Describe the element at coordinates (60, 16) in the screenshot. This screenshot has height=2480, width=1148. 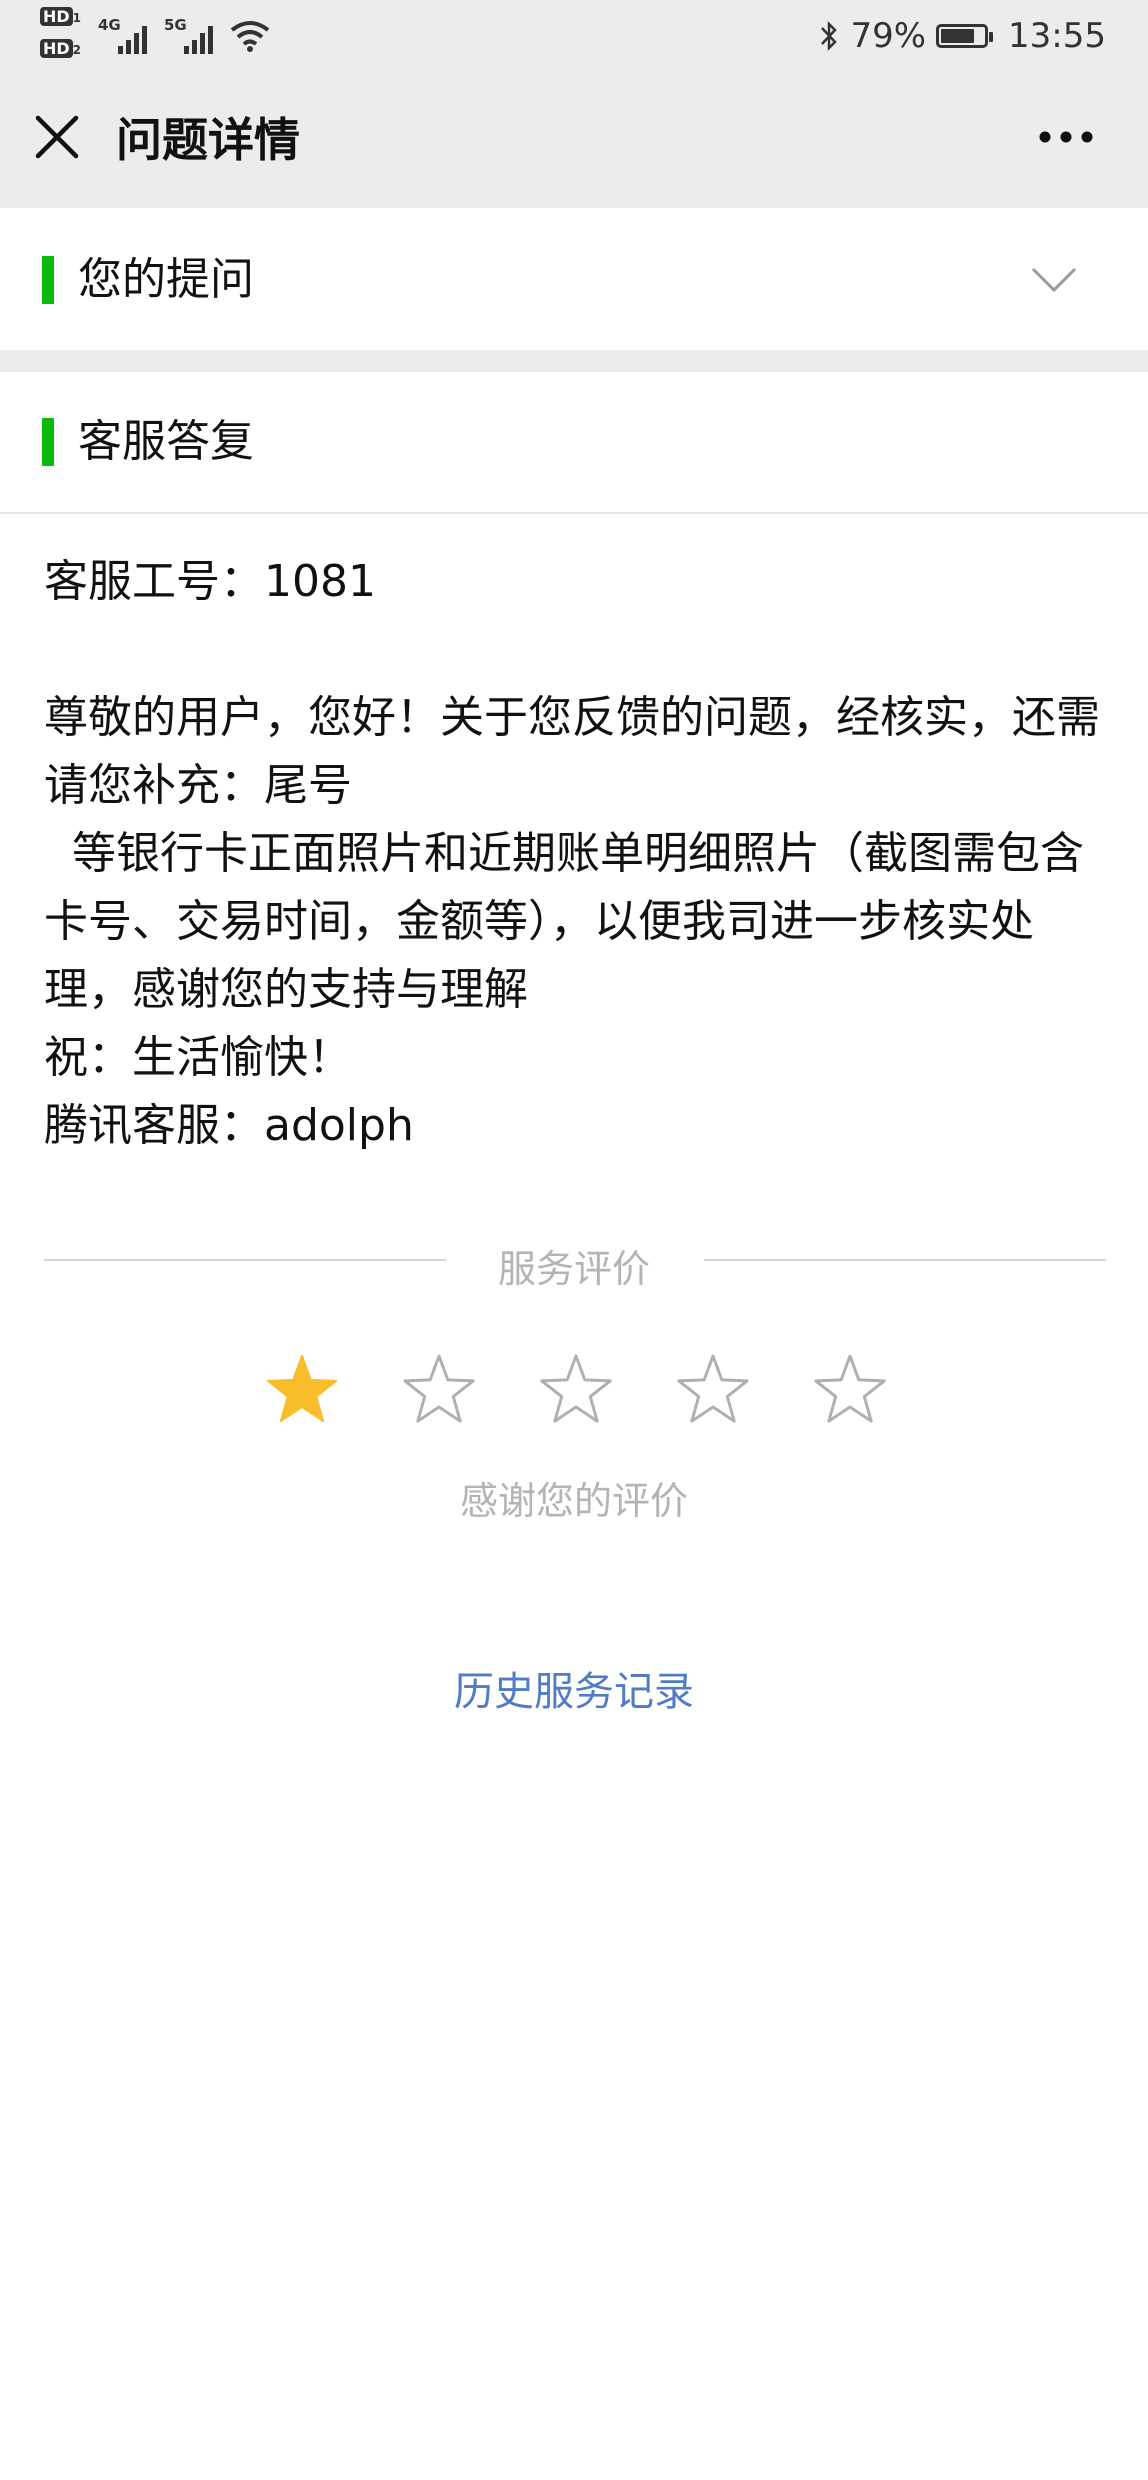
I see `sim1-label: HD 1` at that location.